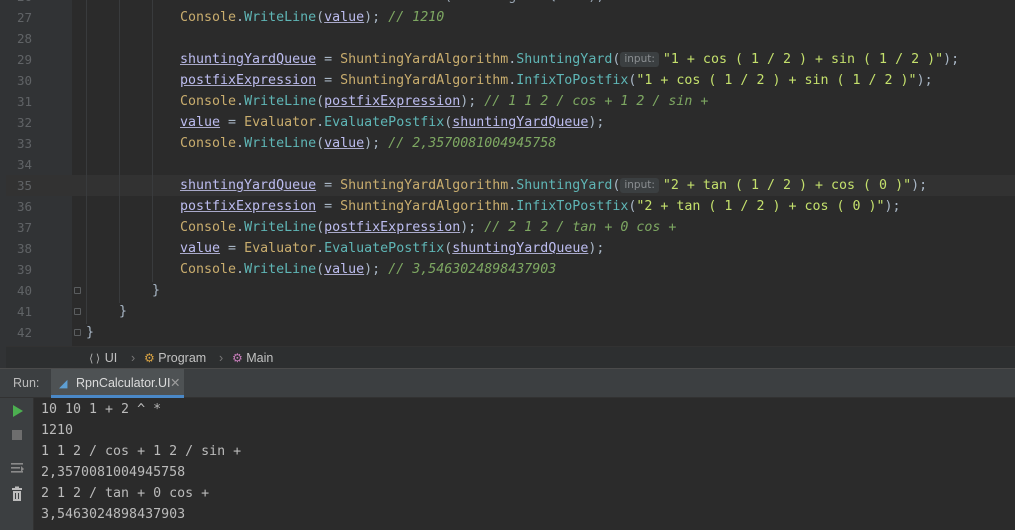  What do you see at coordinates (24, 101) in the screenshot?
I see `line-number: 31` at bounding box center [24, 101].